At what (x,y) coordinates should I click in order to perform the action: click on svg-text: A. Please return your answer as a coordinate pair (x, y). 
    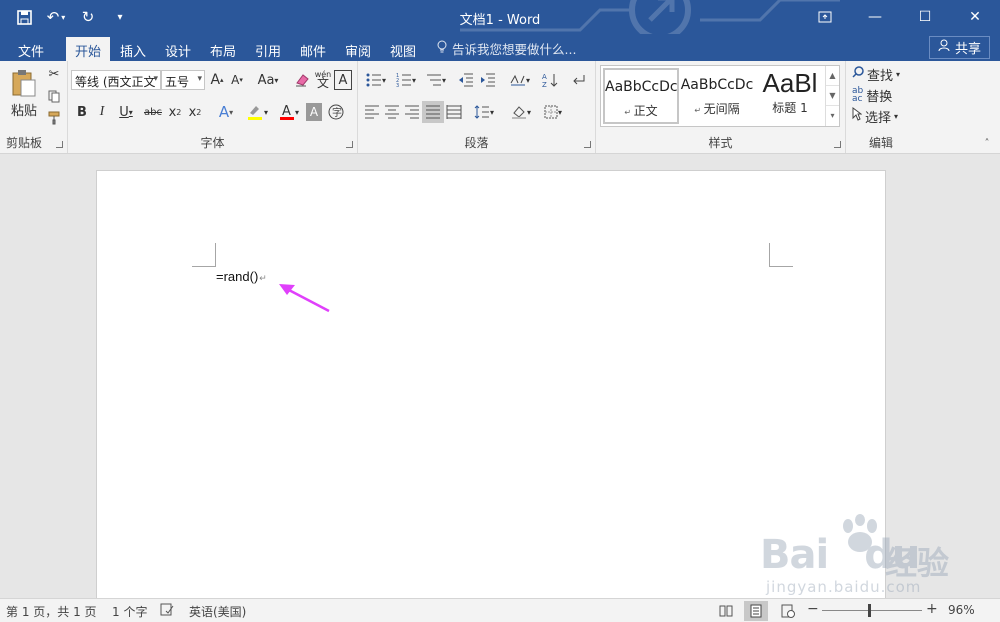
    Looking at the image, I should click on (286, 111).